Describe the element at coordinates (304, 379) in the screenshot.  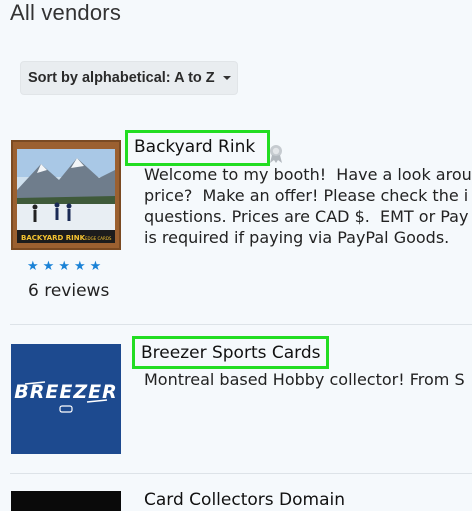
I see `vendor-description-breezer: Montreal based Hobby collector! From S` at that location.